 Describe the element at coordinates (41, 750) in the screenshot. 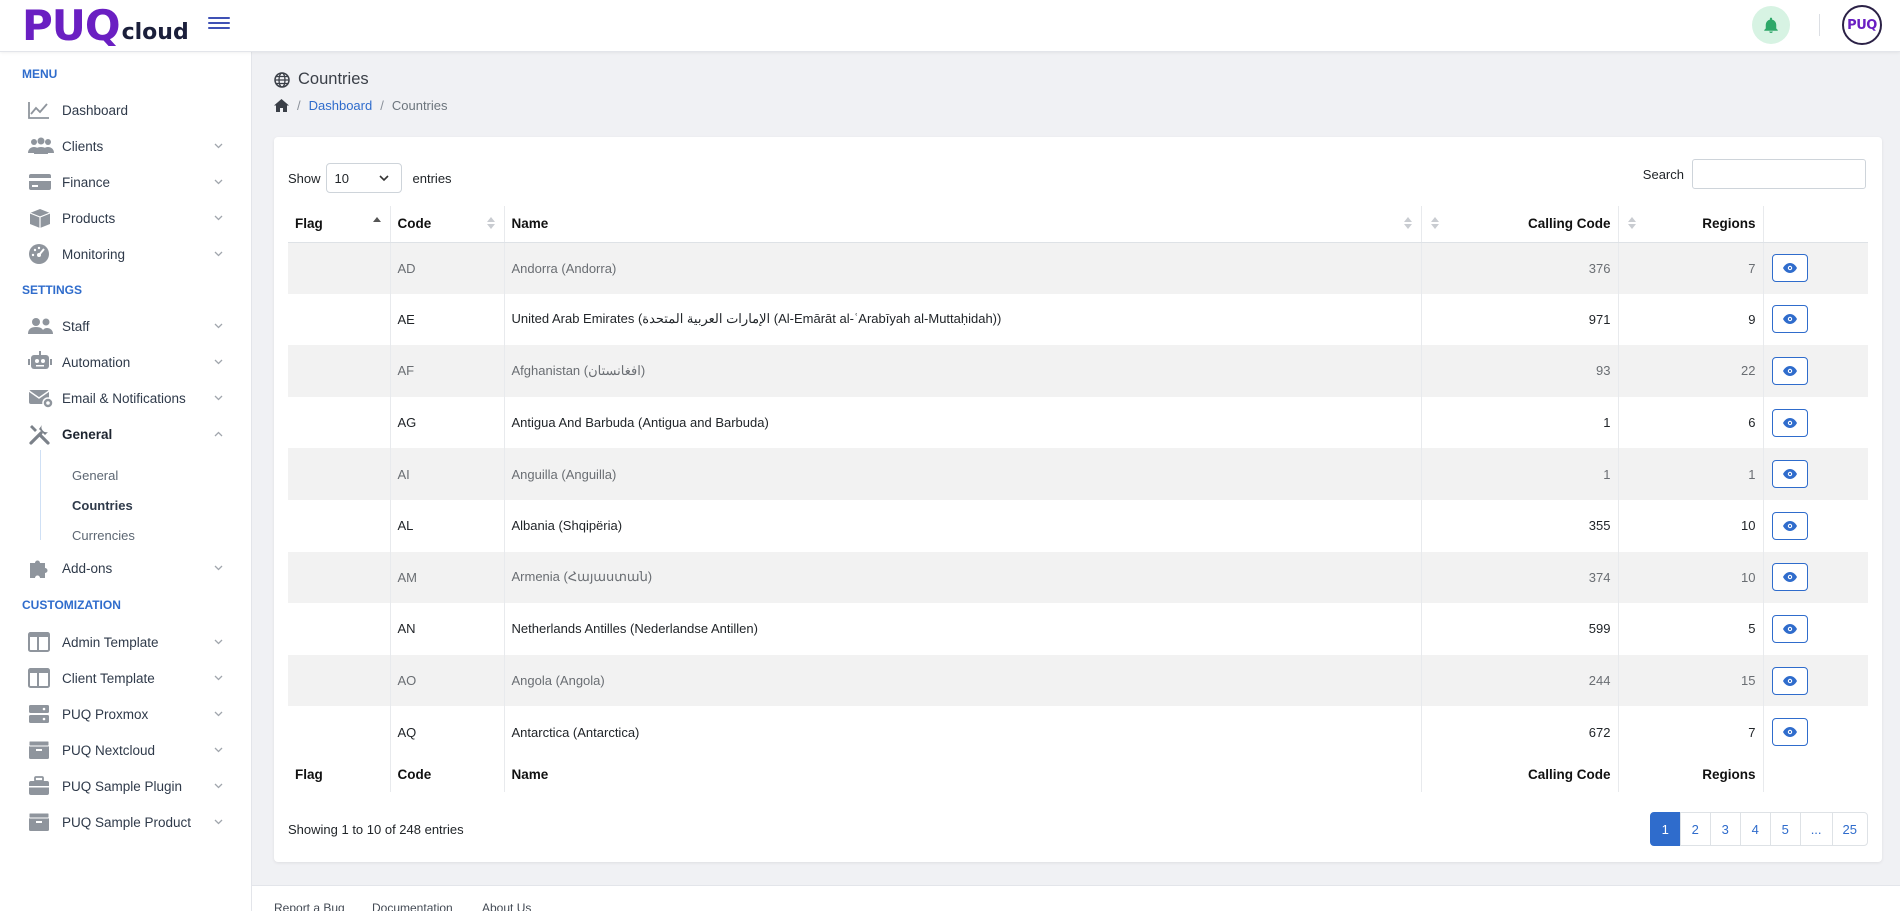

I see `box-icon` at that location.